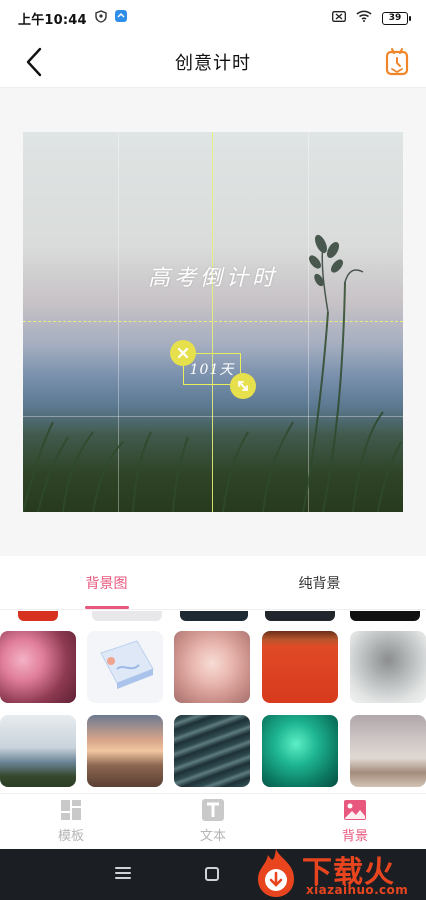  What do you see at coordinates (354, 836) in the screenshot?
I see `nav-background-label: 背景` at bounding box center [354, 836].